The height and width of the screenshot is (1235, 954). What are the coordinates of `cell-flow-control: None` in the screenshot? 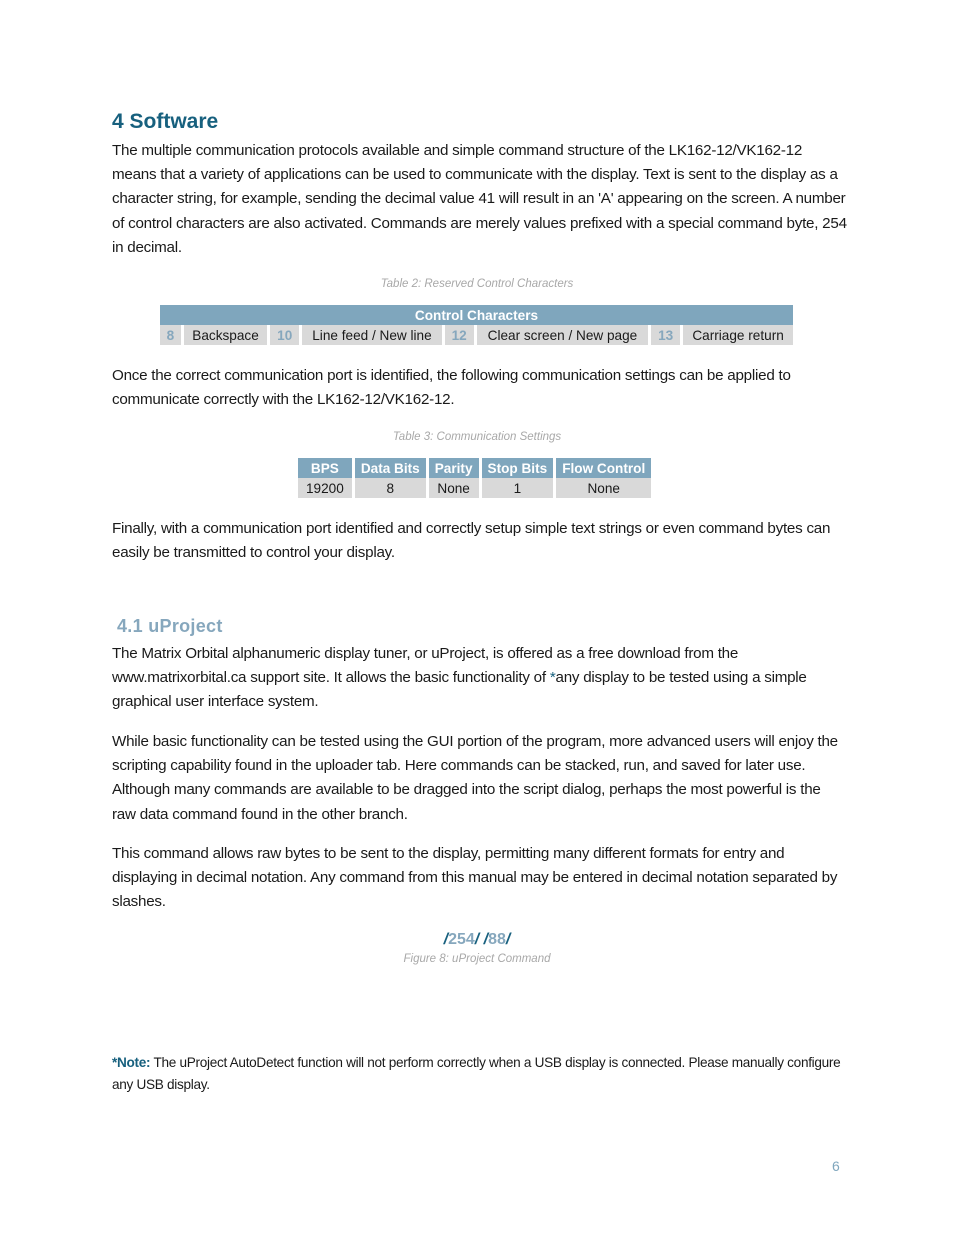 It's located at (603, 488).